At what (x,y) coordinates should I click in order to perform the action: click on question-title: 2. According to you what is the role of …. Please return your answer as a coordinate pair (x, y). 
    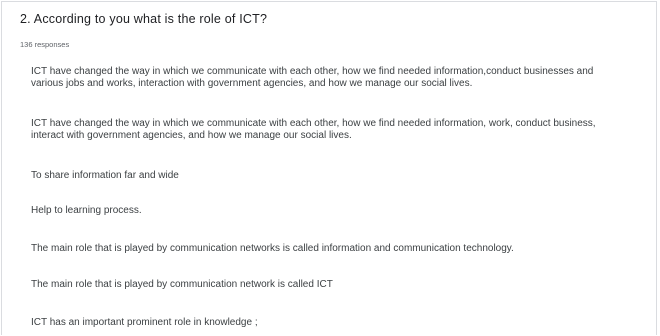
    Looking at the image, I should click on (144, 19).